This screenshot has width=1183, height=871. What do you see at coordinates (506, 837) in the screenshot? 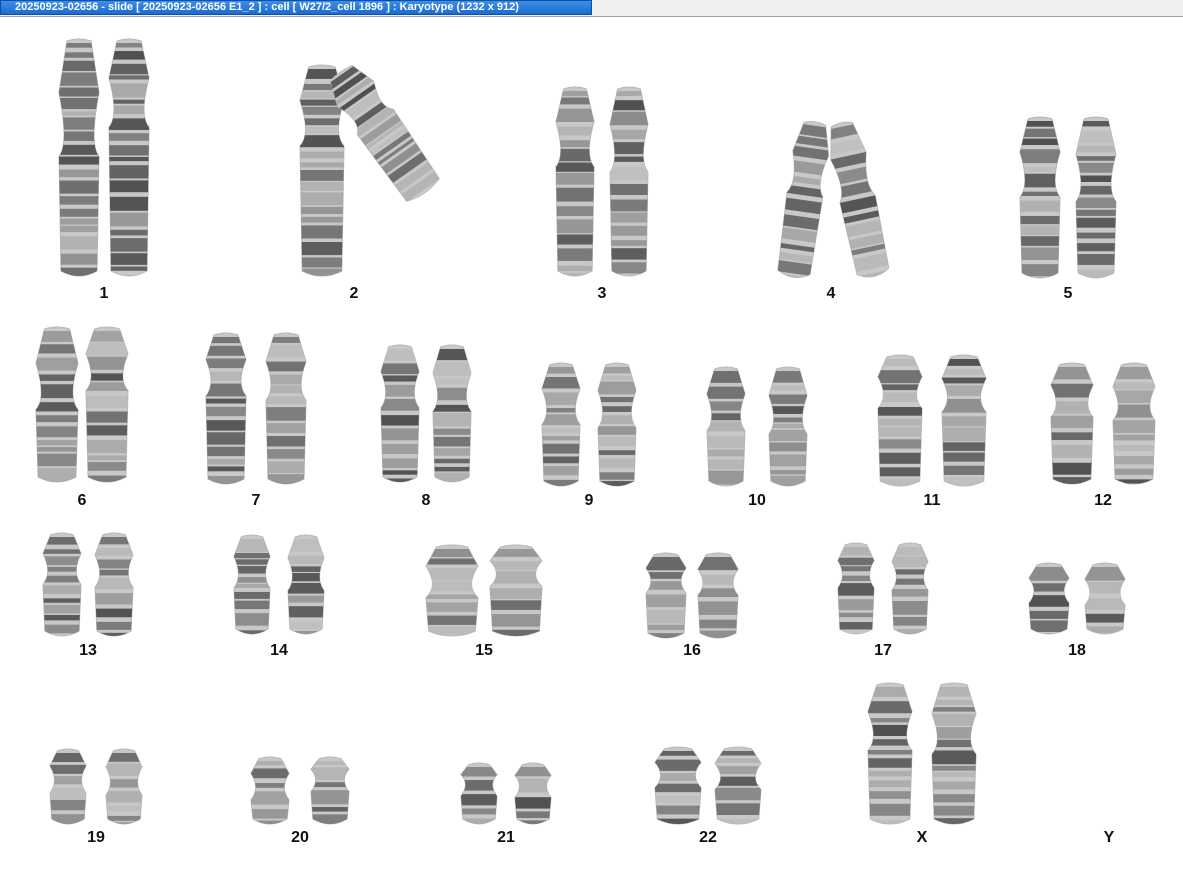
I see `chromosome-label-21: 21` at bounding box center [506, 837].